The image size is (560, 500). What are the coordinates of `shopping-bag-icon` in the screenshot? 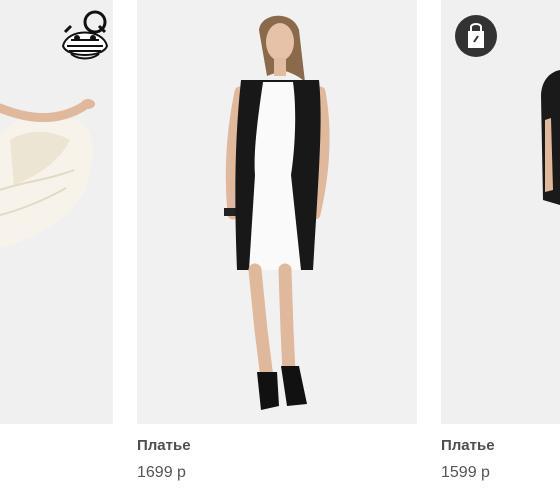 It's located at (476, 36).